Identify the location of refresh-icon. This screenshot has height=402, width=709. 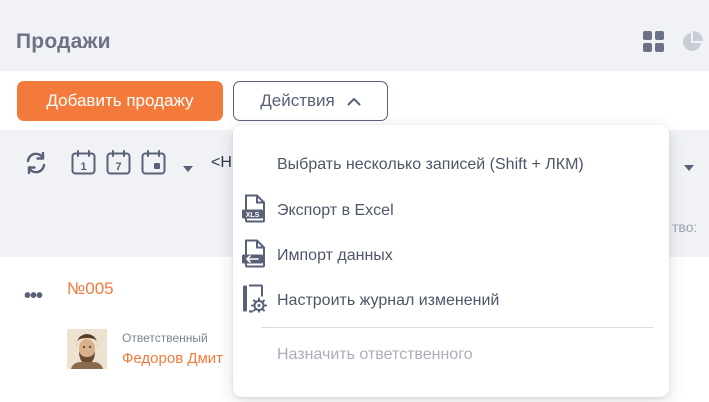
(36, 165).